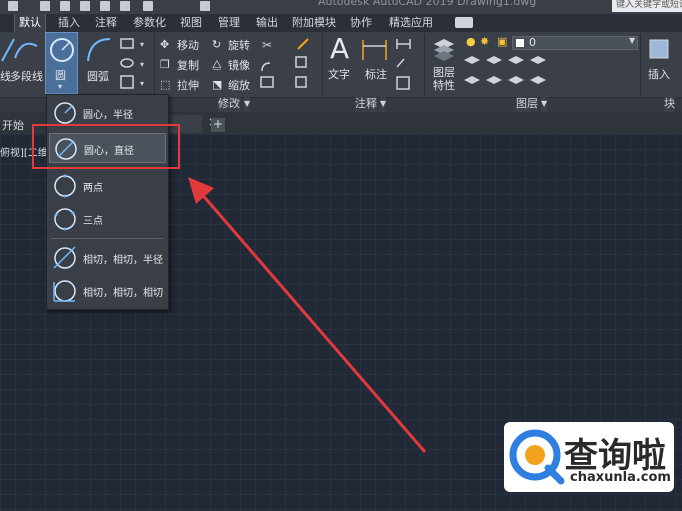 This screenshot has height=511, width=682. I want to click on watermark-domain: chaxunla.com, so click(620, 477).